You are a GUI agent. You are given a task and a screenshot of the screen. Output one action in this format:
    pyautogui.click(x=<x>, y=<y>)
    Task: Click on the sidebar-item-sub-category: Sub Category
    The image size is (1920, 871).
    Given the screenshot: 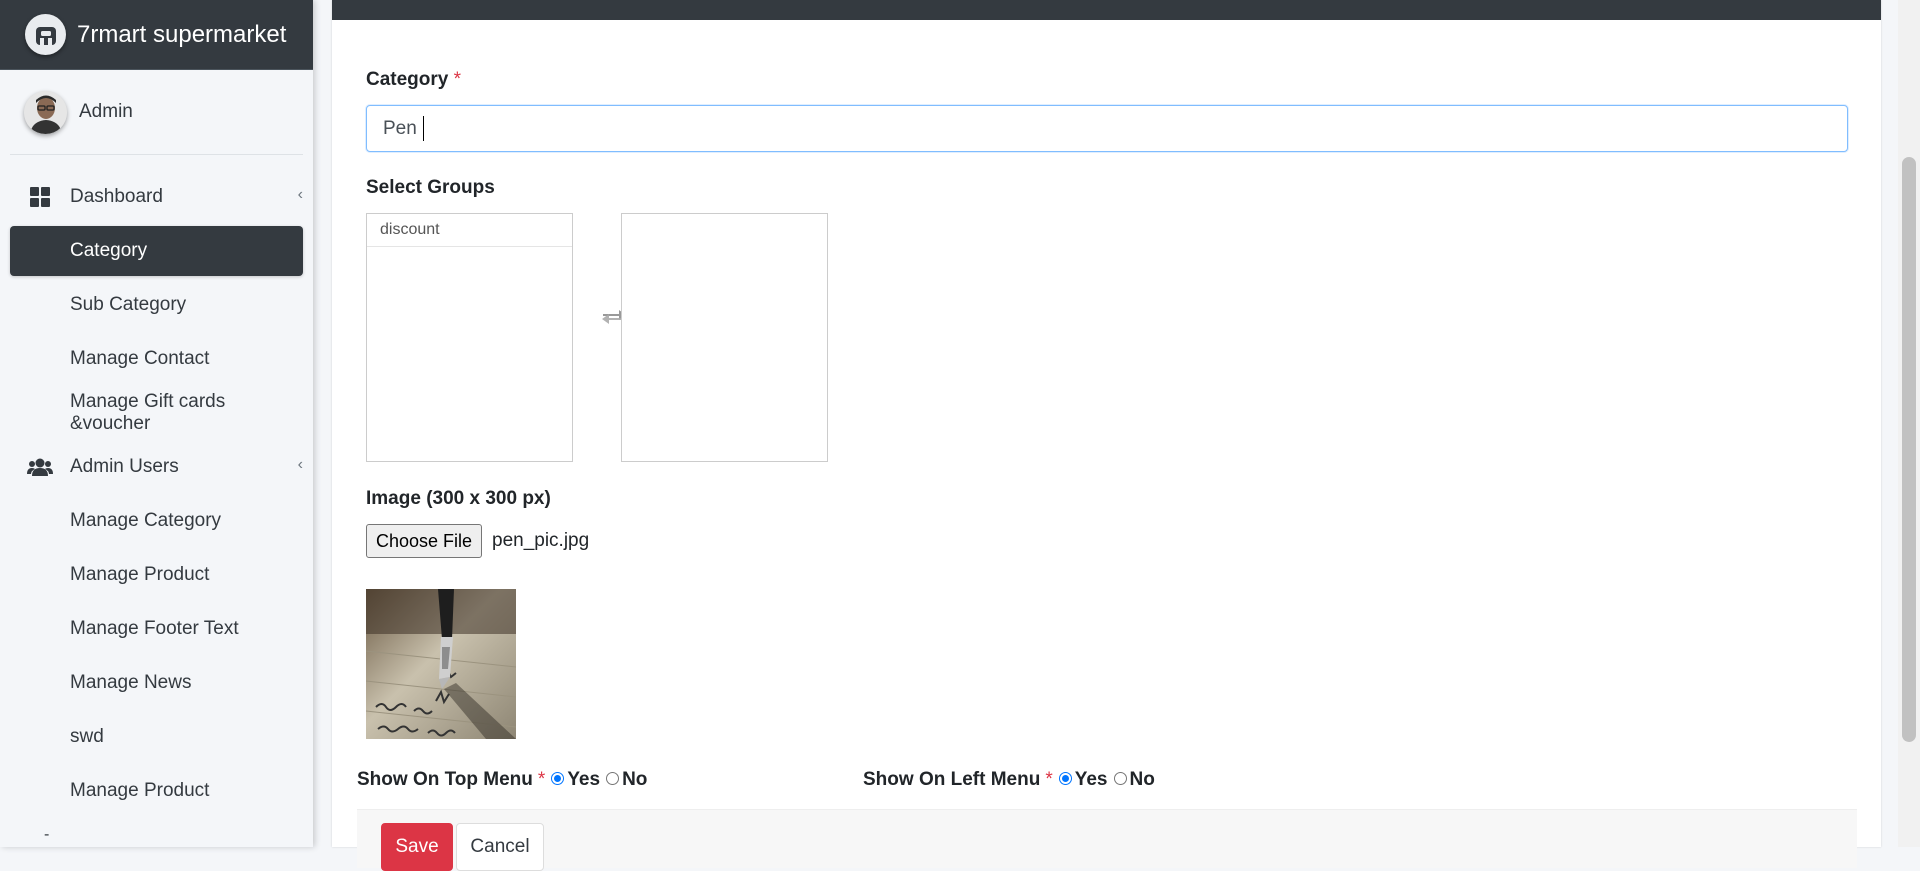 What is the action you would take?
    pyautogui.click(x=156, y=305)
    